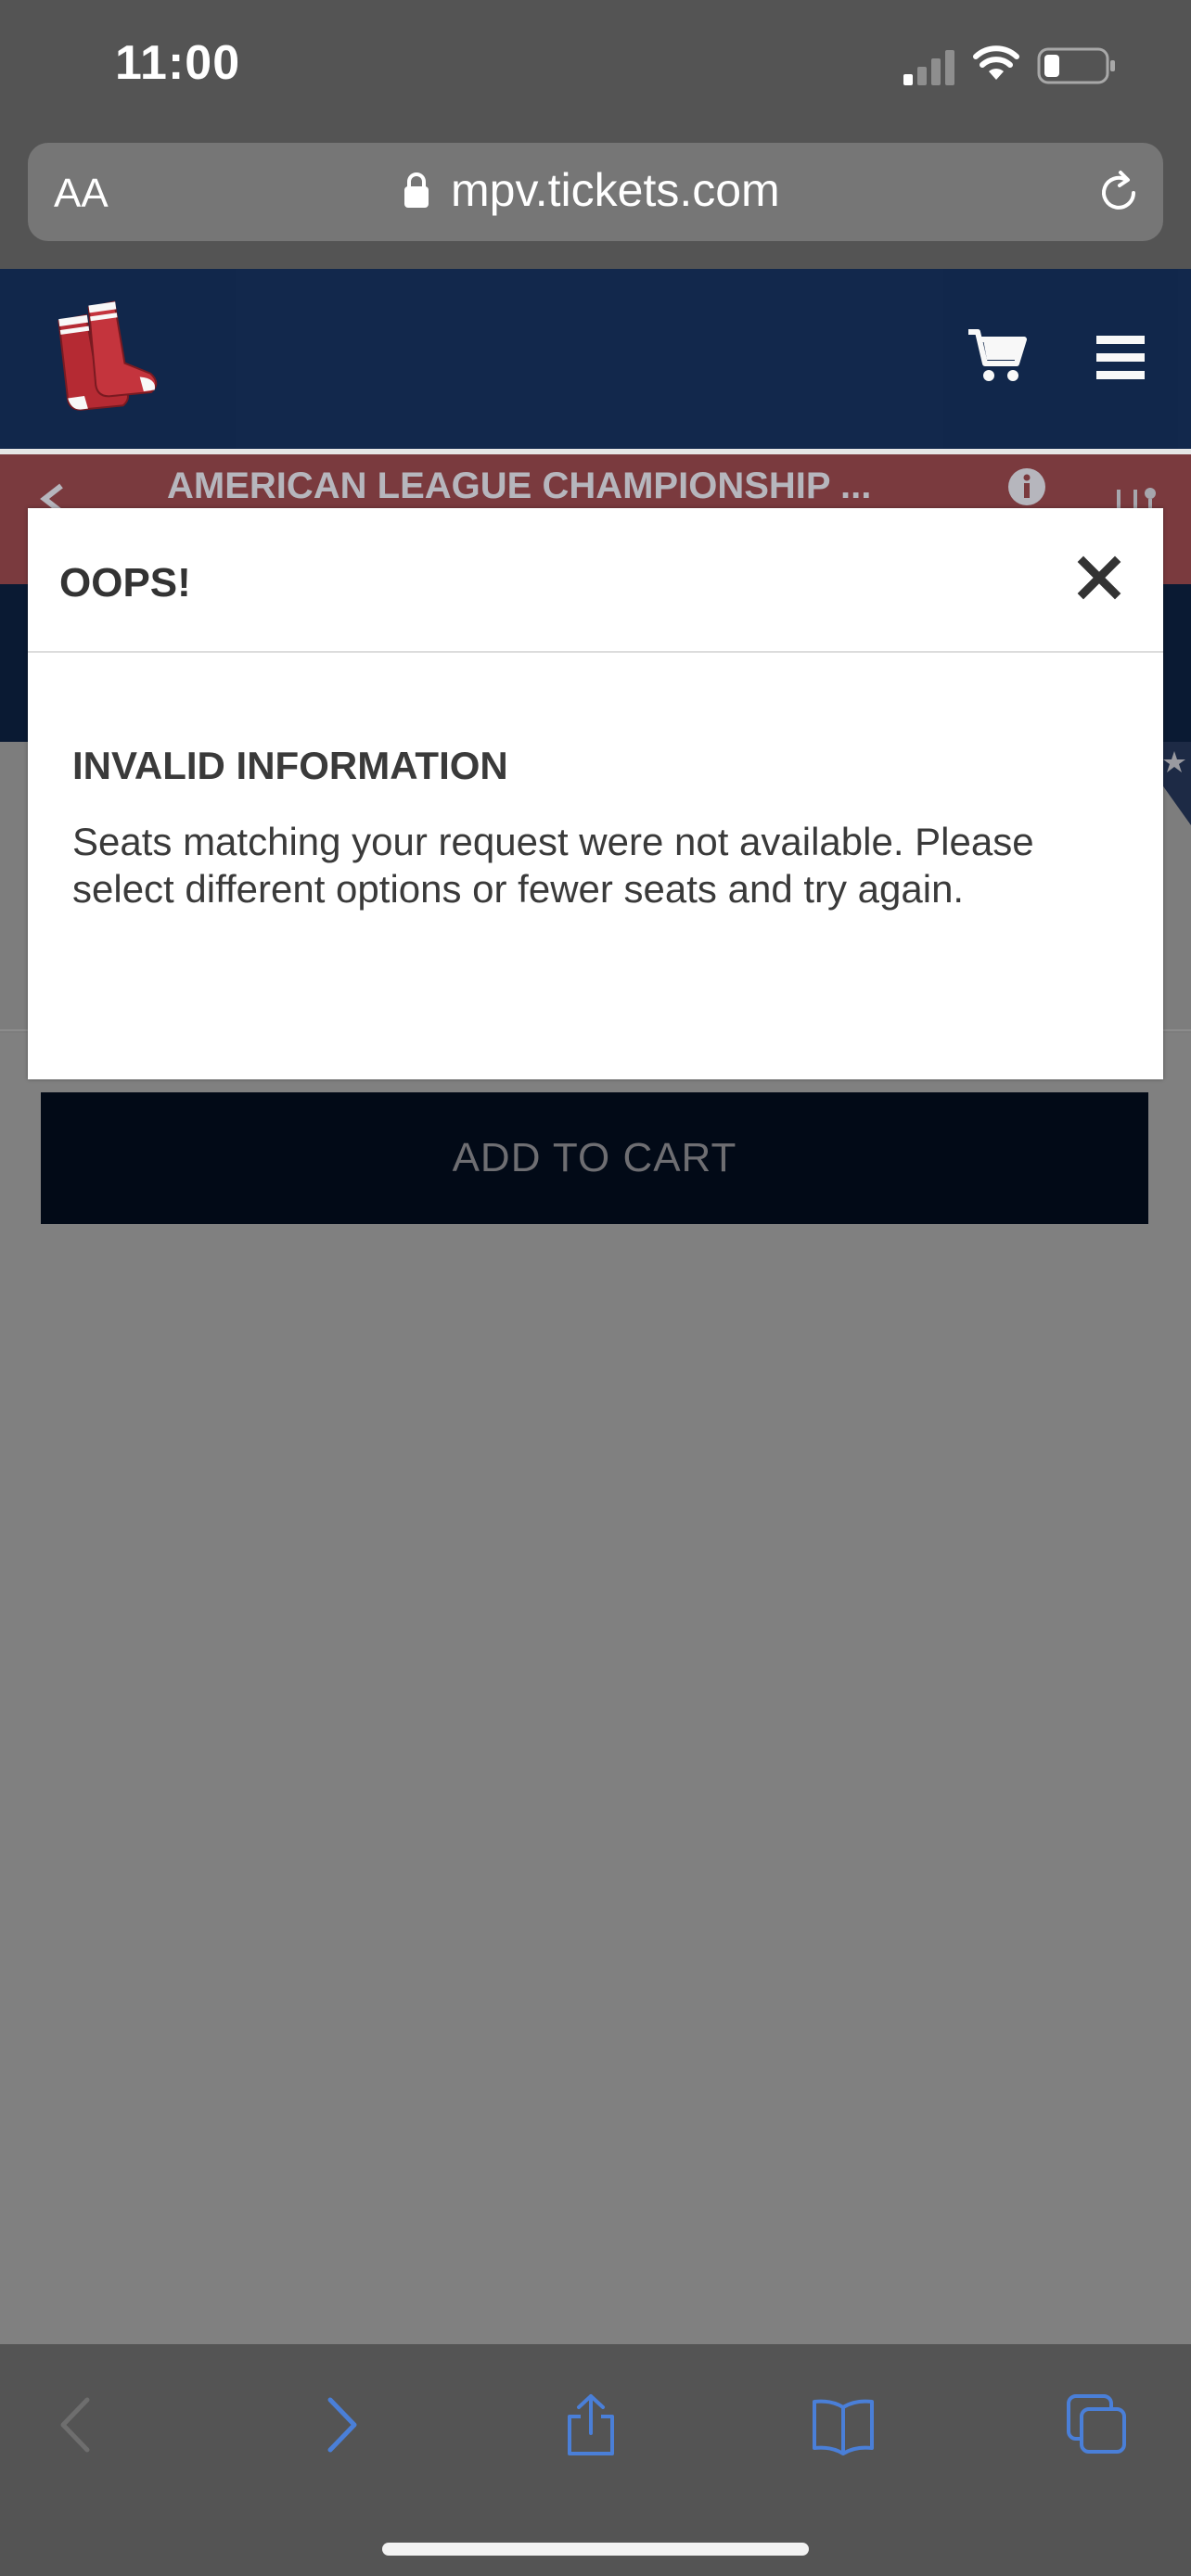 This screenshot has width=1191, height=2576. What do you see at coordinates (929, 67) in the screenshot?
I see `cellular-signal-icon` at bounding box center [929, 67].